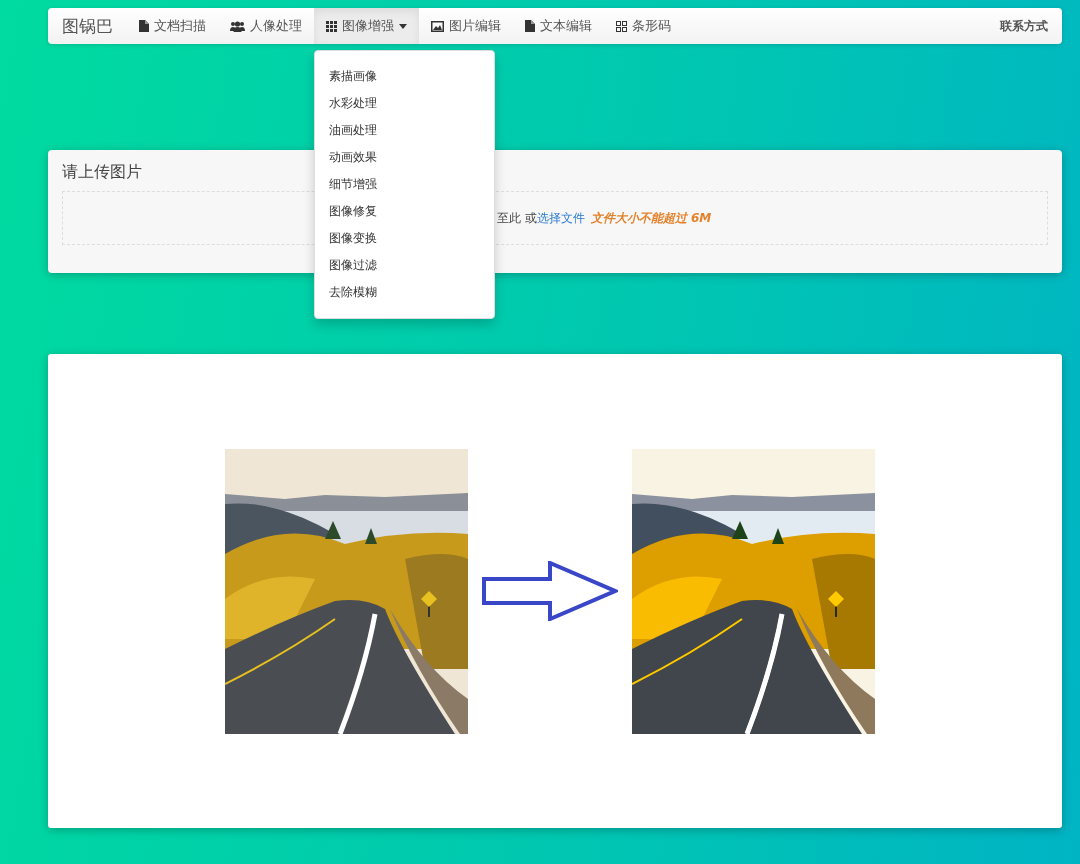  Describe the element at coordinates (404, 238) in the screenshot. I see `menu-item: 图像变换` at that location.